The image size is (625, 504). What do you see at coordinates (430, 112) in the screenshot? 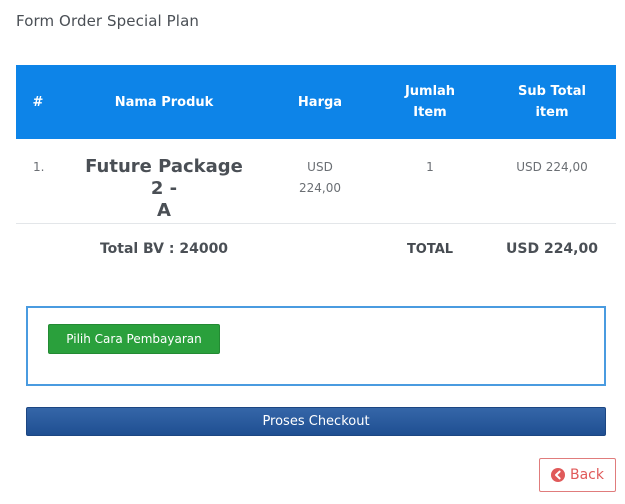
I see `header-qty-line2: Item` at bounding box center [430, 112].